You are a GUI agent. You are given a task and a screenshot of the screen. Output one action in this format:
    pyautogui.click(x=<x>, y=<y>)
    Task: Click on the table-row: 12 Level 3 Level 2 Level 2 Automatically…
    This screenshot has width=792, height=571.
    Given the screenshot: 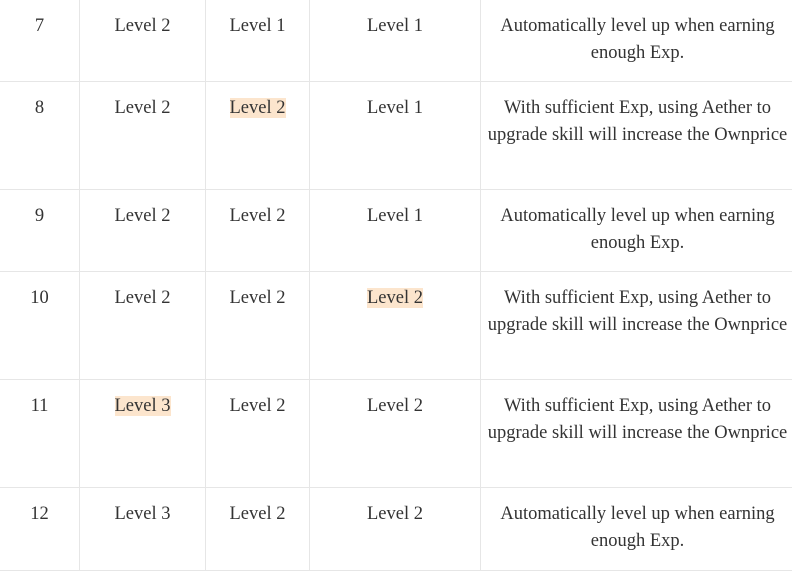 What is the action you would take?
    pyautogui.click(x=396, y=529)
    